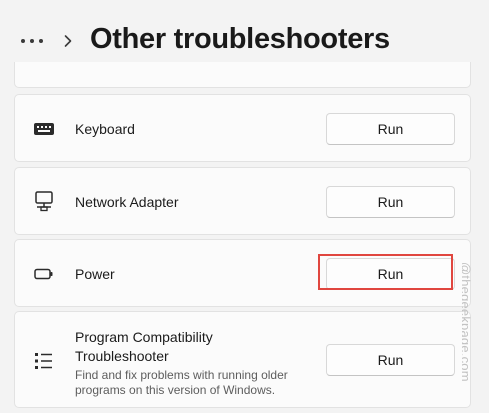 The width and height of the screenshot is (489, 413). I want to click on more-horizontal-icon, so click(32, 41).